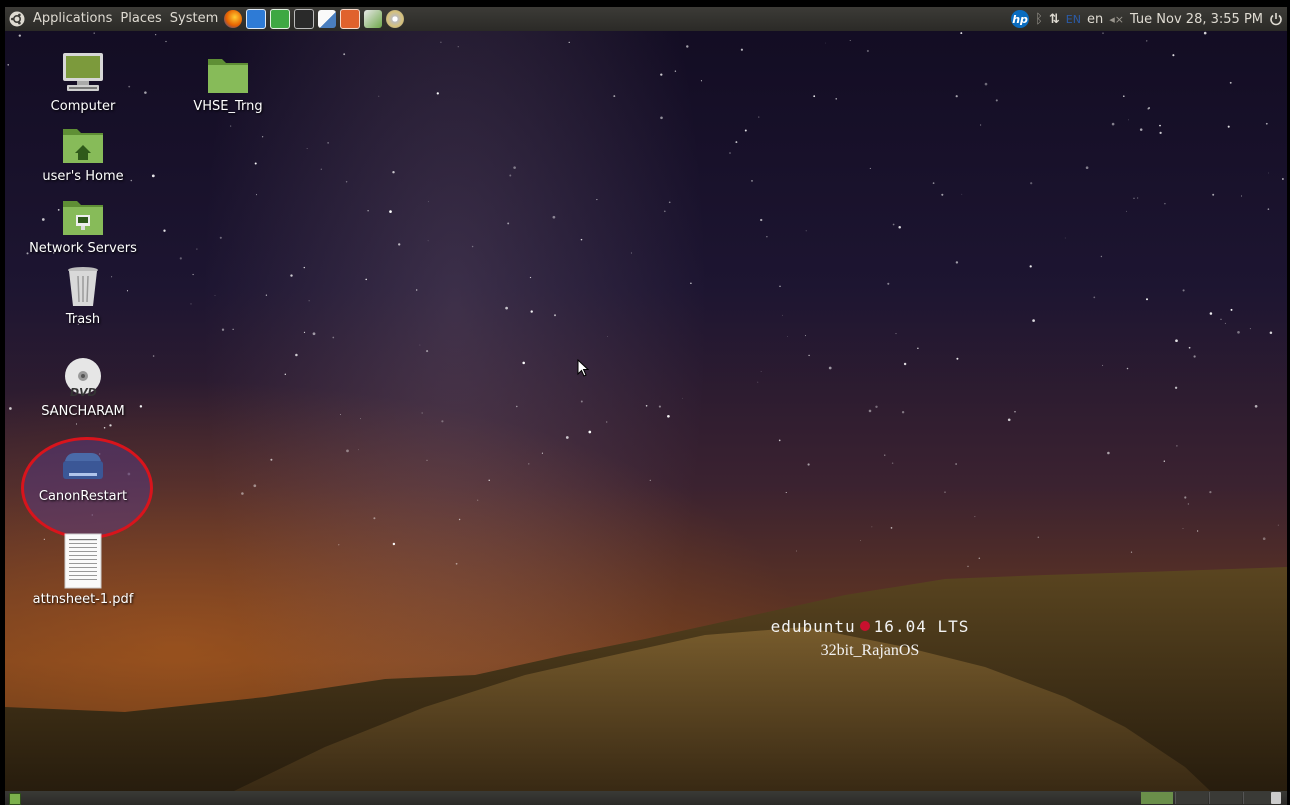 This screenshot has height=805, width=1290. What do you see at coordinates (350, 19) in the screenshot?
I see `impress-icon` at bounding box center [350, 19].